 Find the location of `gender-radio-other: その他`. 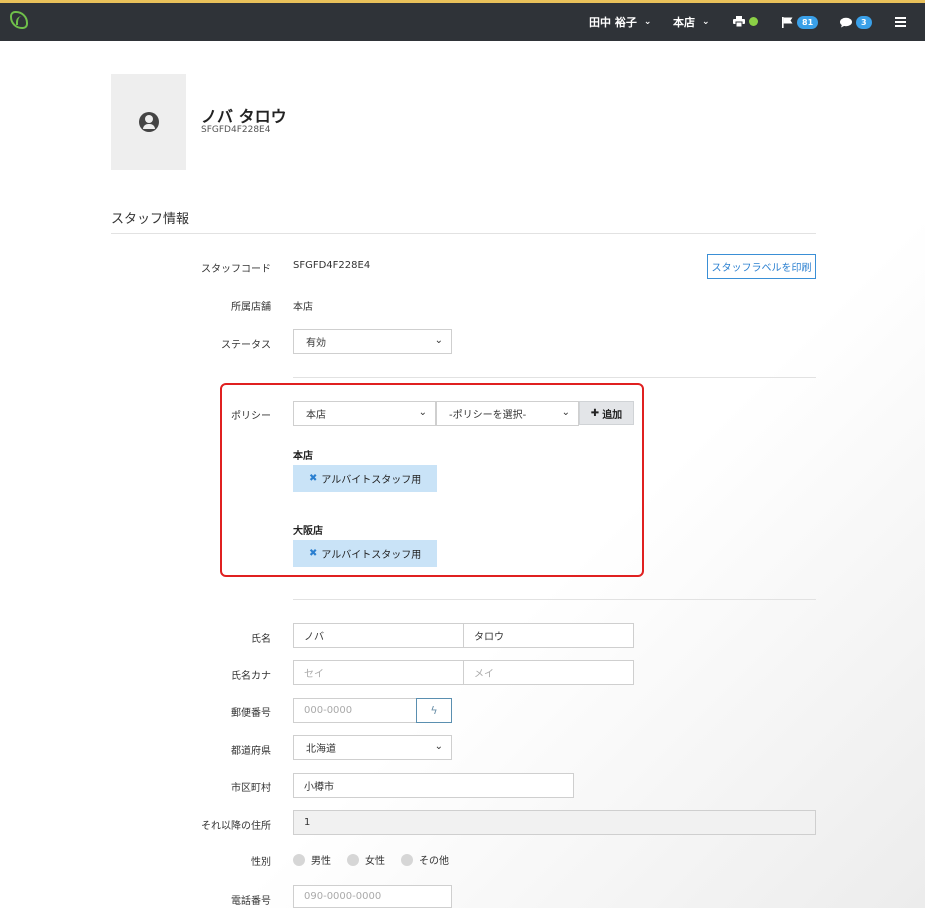

gender-radio-other: その他 is located at coordinates (425, 859).